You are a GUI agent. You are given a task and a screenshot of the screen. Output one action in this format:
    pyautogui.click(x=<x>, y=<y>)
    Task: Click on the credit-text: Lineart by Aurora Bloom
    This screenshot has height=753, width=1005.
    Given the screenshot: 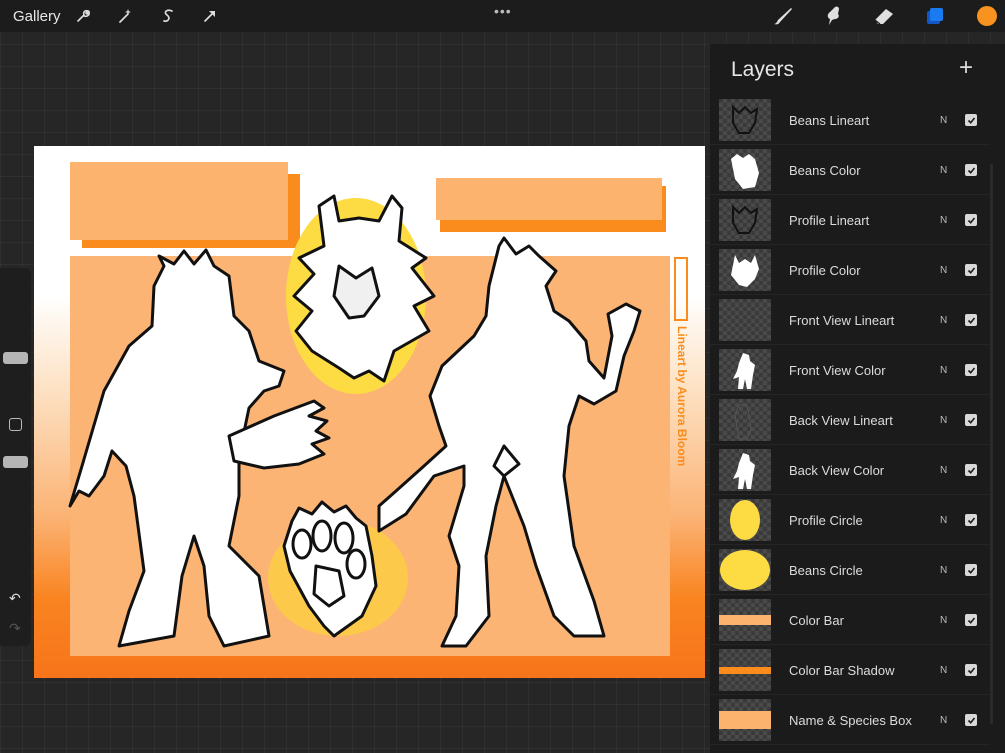 What is the action you would take?
    pyautogui.click(x=682, y=396)
    